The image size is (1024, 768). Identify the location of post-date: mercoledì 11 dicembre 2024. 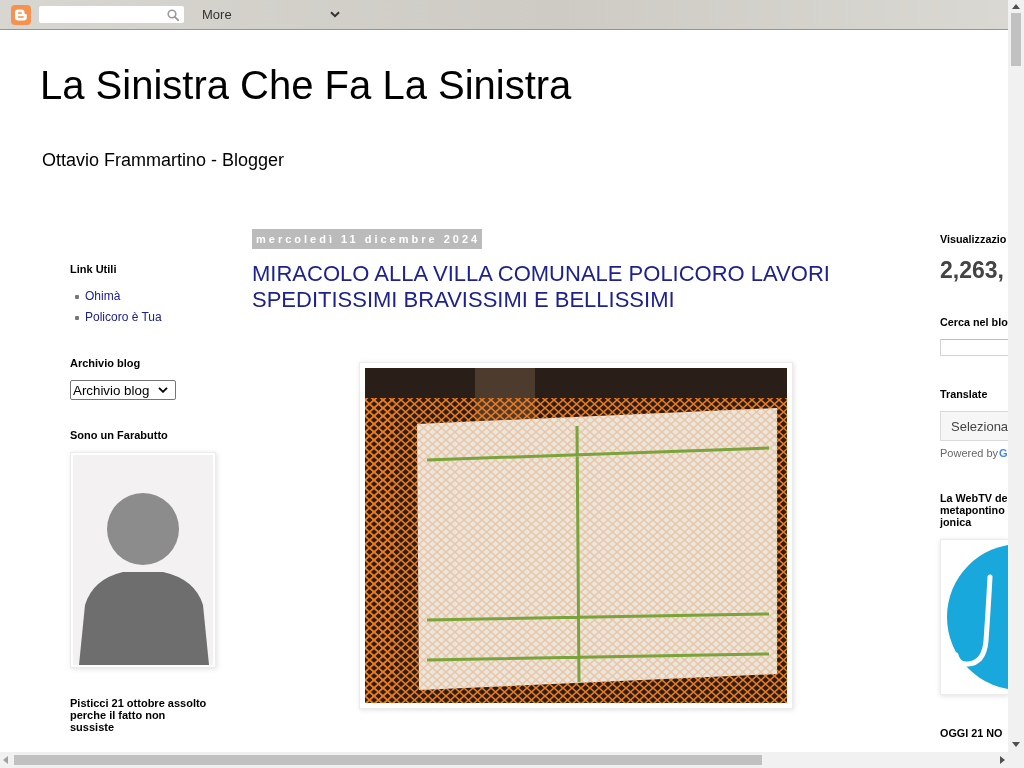
(367, 239).